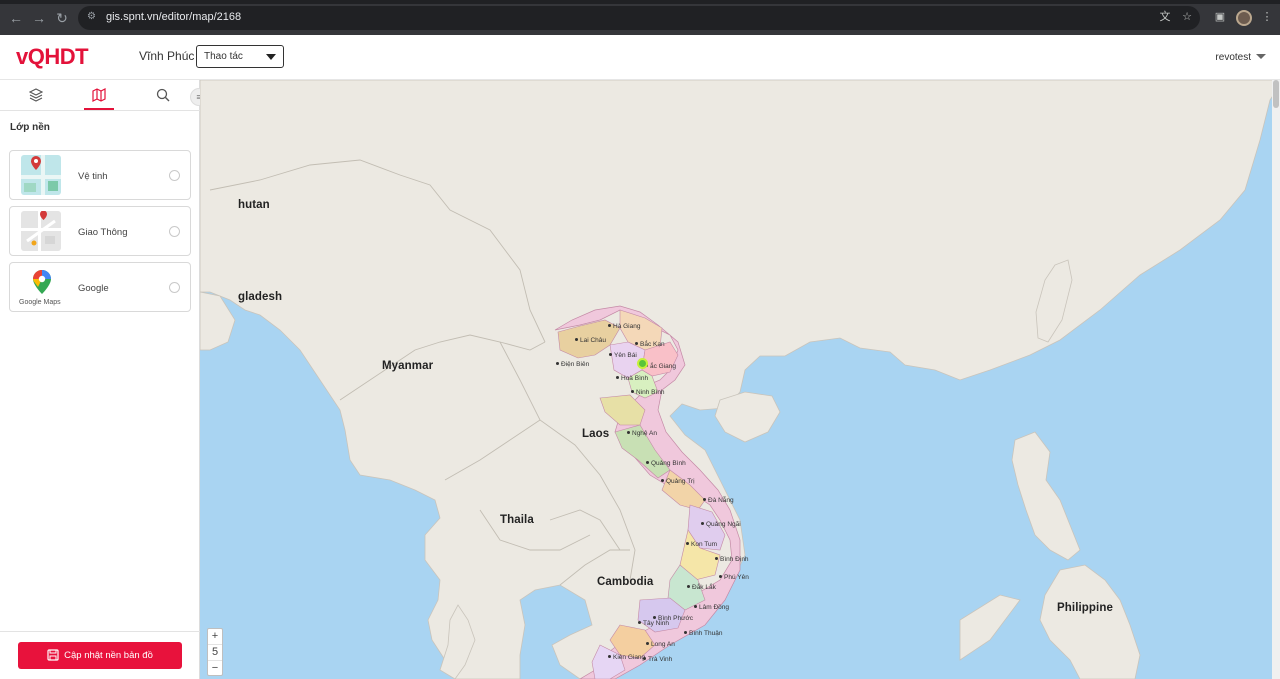  What do you see at coordinates (626, 657) in the screenshot?
I see `province-label: Kiên Giang` at bounding box center [626, 657].